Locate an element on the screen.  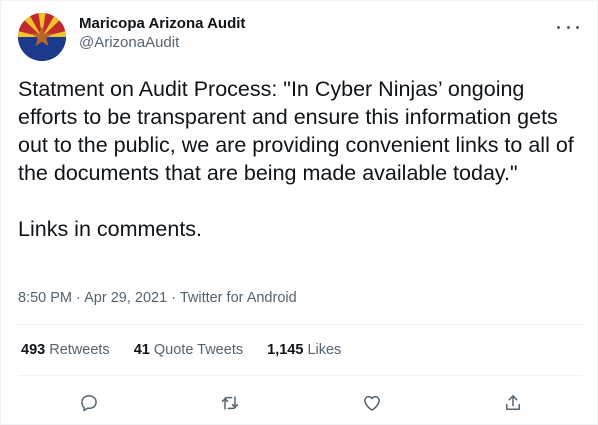
more-options-icon is located at coordinates (568, 27).